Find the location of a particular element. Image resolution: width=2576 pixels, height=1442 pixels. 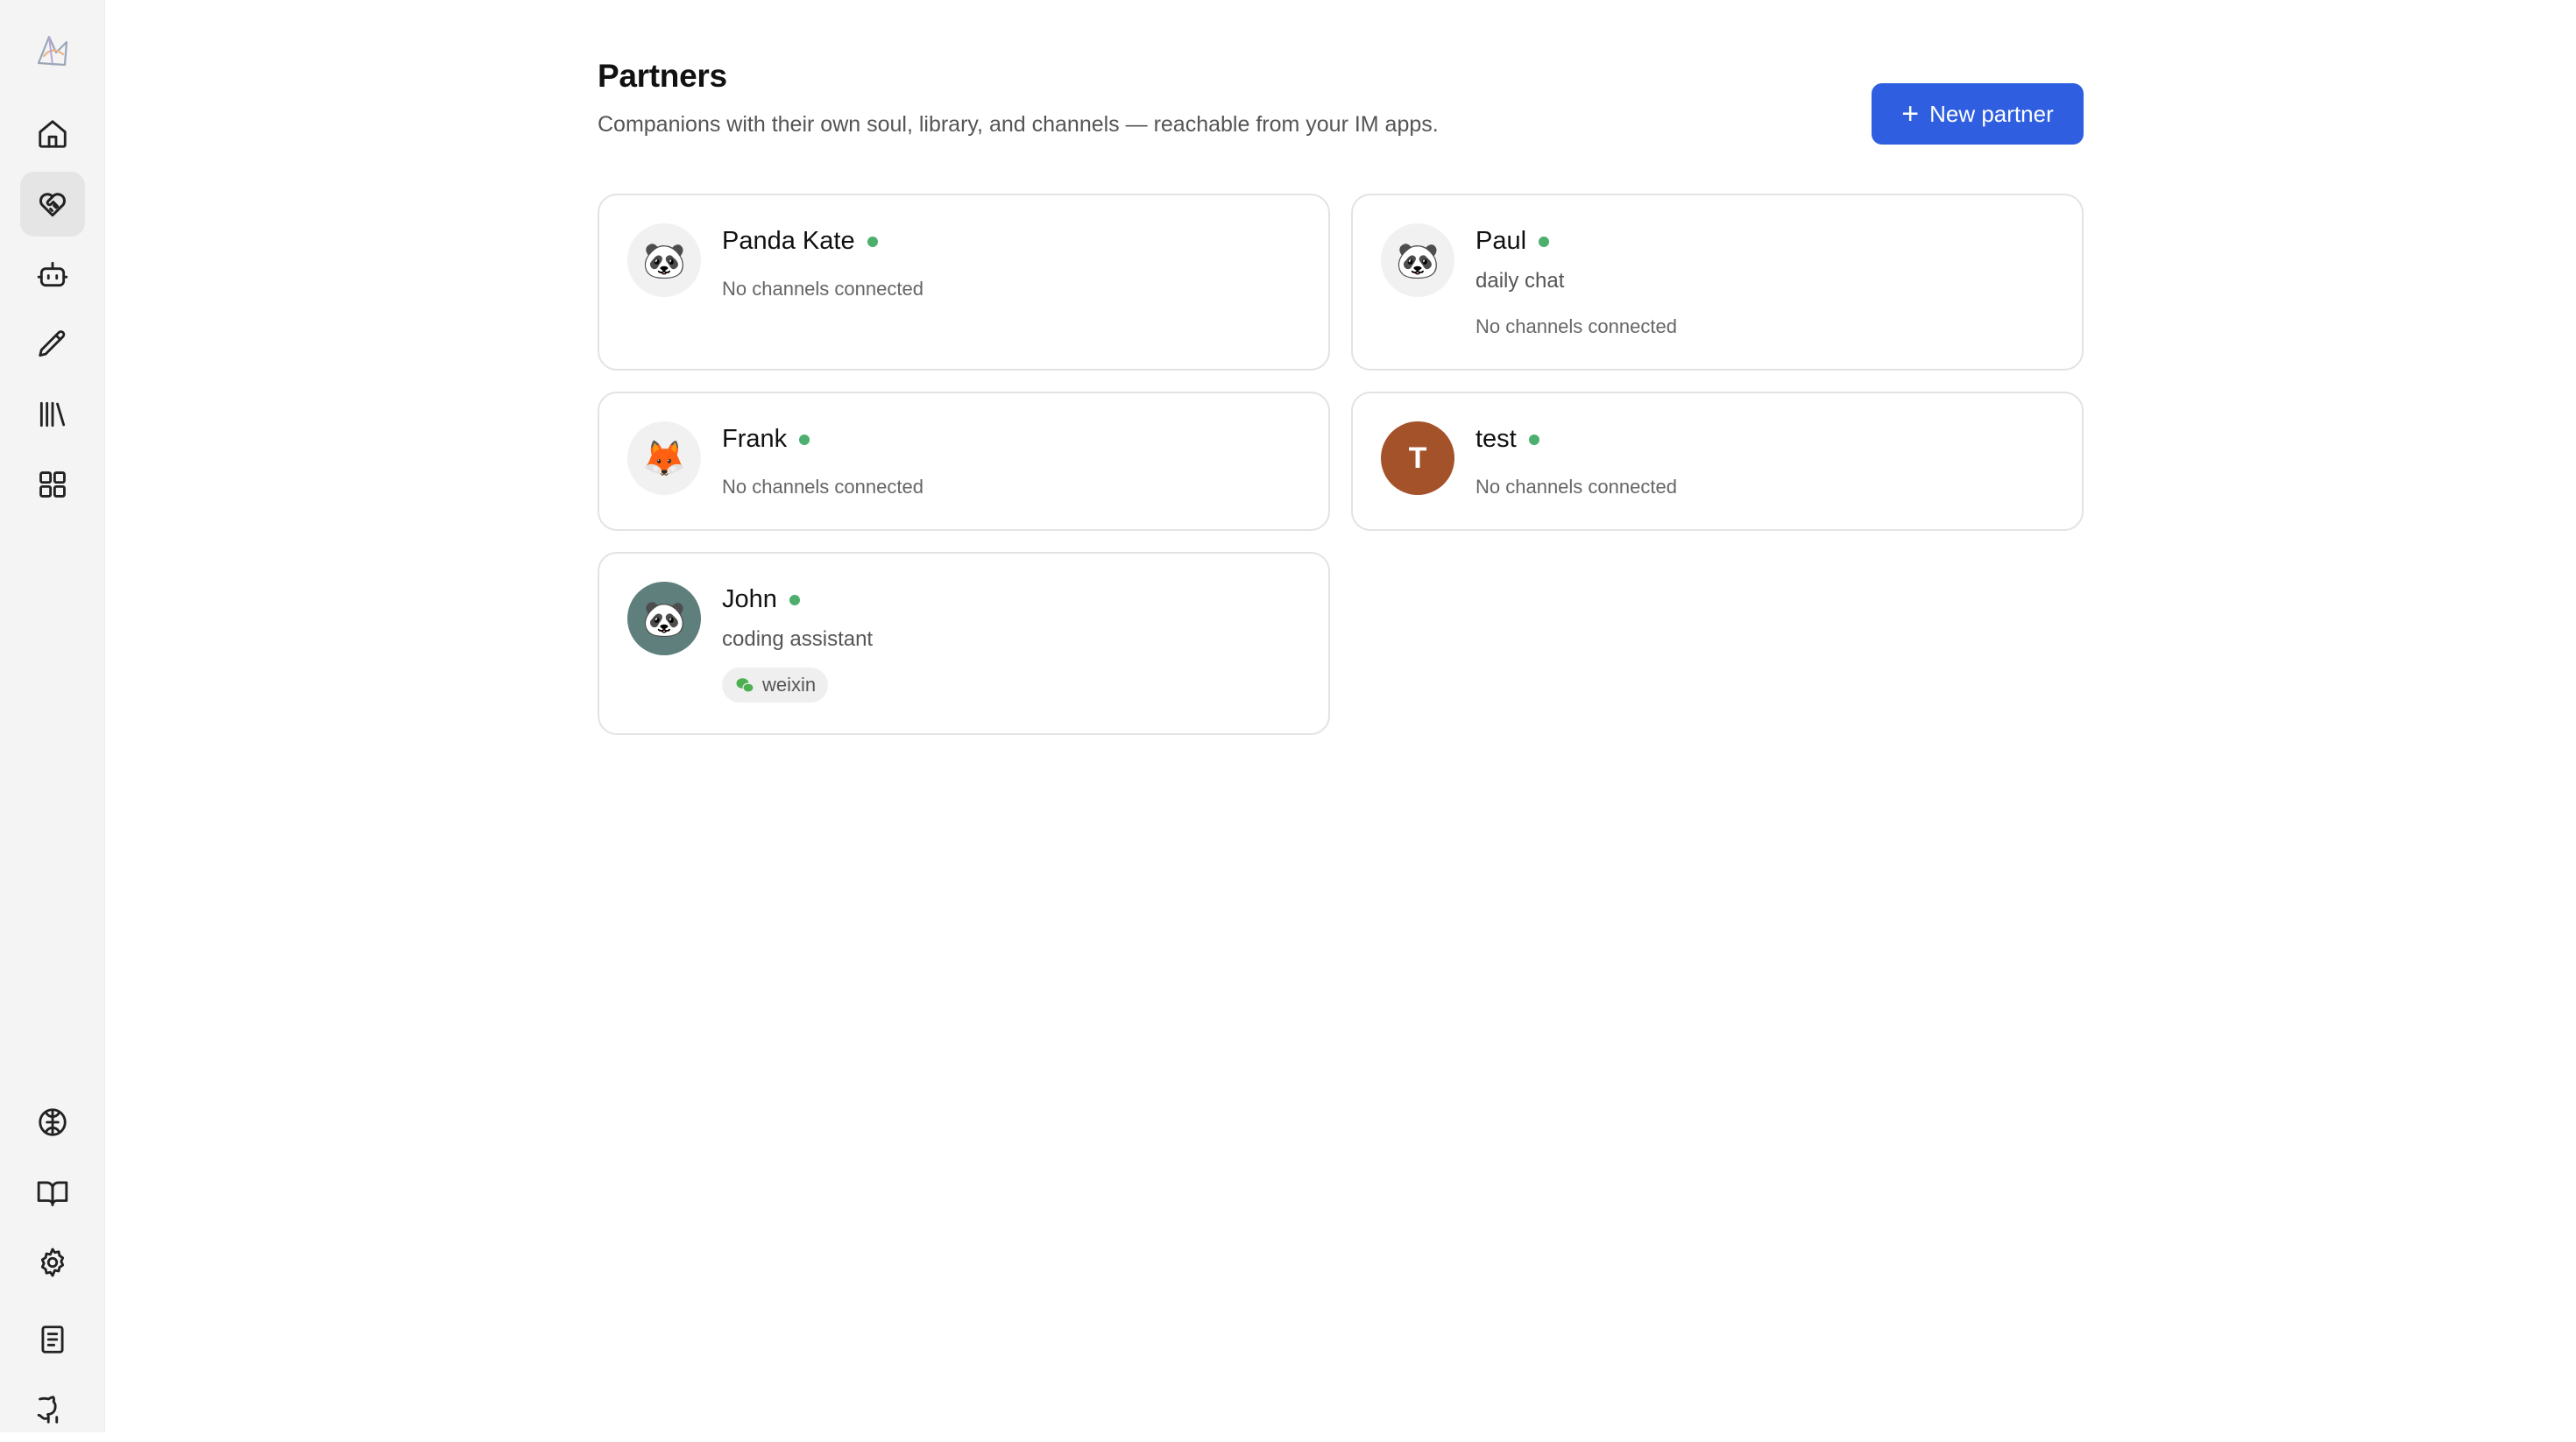

partner-name-row: Paul is located at coordinates (1513, 241).